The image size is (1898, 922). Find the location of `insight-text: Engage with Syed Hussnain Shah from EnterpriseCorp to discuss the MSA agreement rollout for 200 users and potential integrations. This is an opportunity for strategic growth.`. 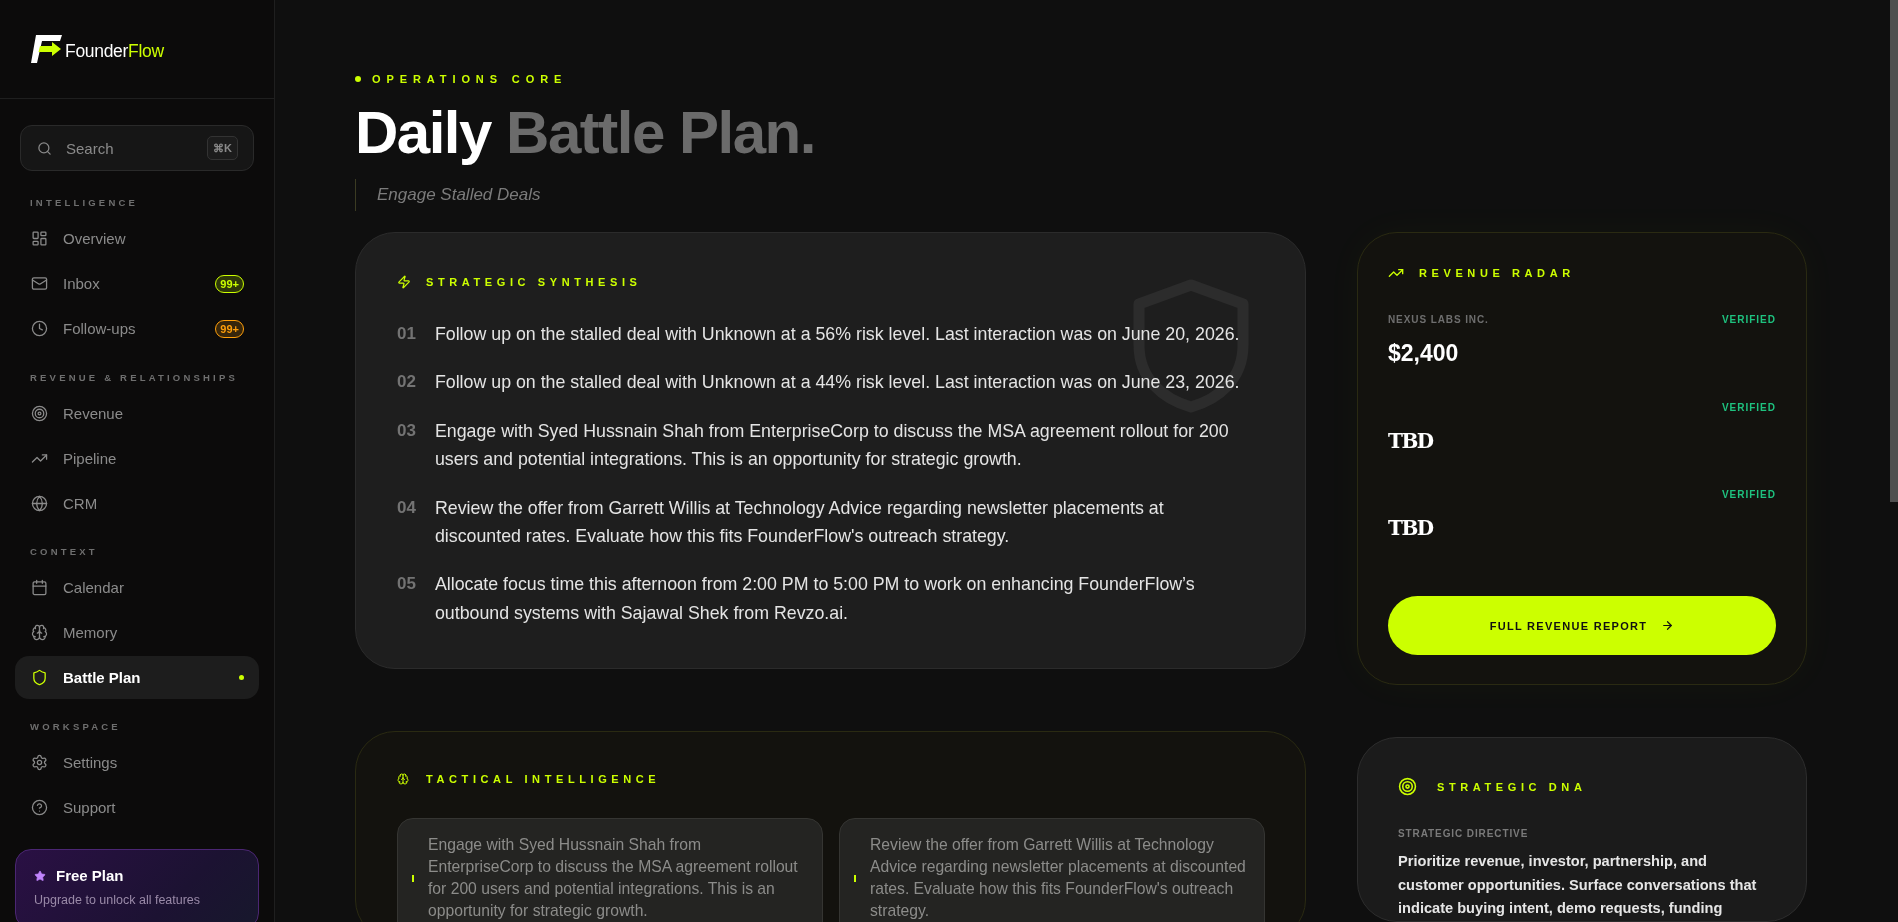

insight-text: Engage with Syed Hussnain Shah from EnterpriseCorp to discuss the MSA agreement rollout for 200 users and potential integrations. This is an opportunity for strategic growth. is located at coordinates (613, 878).